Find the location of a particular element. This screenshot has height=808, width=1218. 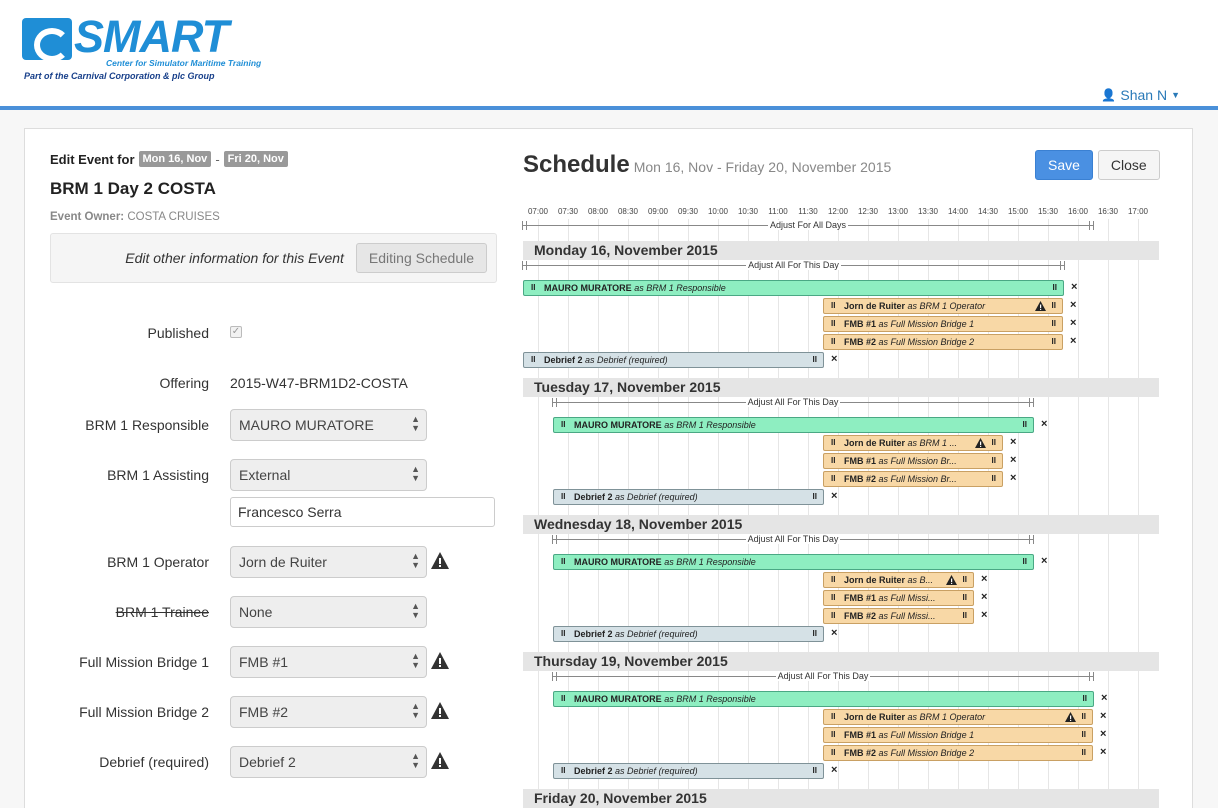

trainee-select: None ▲ ▼ is located at coordinates (328, 612).